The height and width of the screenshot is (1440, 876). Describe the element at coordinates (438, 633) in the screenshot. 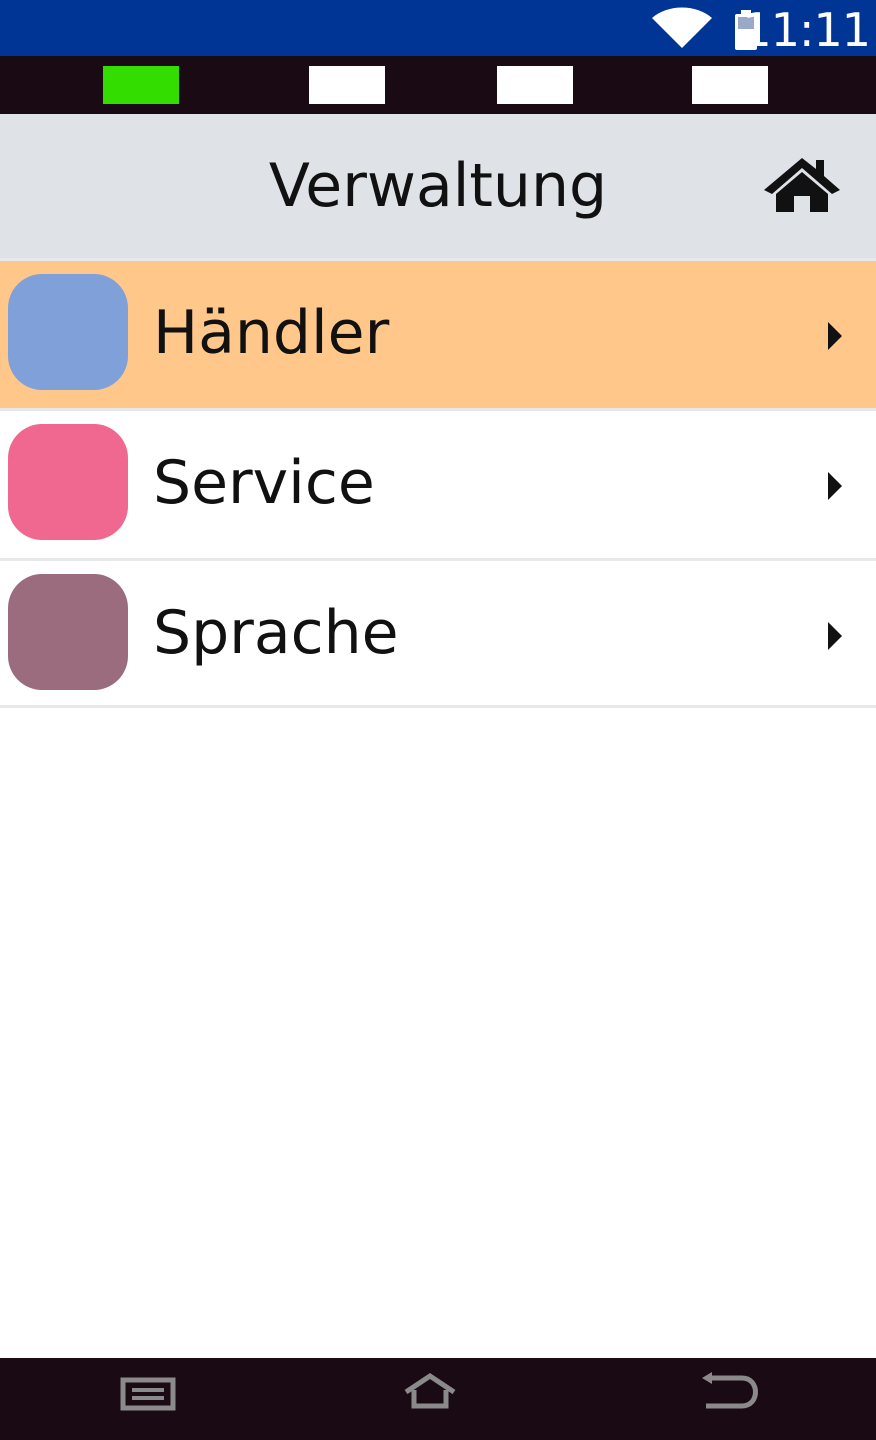

I see `menu-item-sprache: Sprache` at that location.